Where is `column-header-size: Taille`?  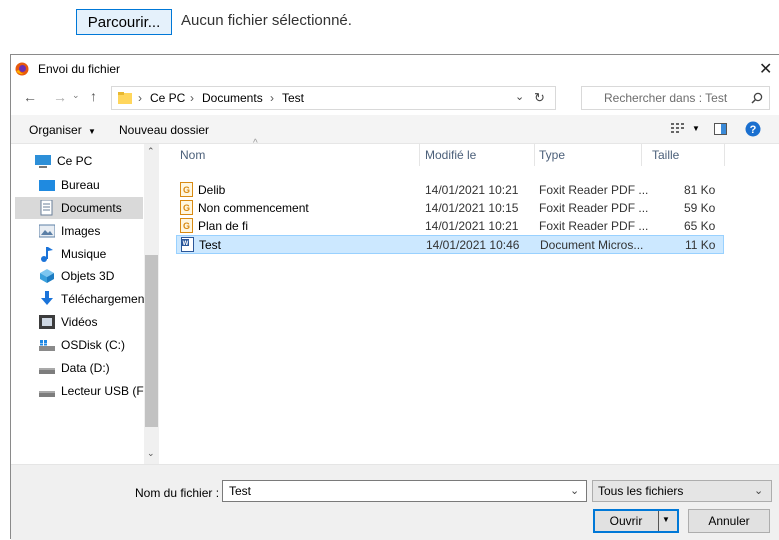
column-header-size: Taille is located at coordinates (665, 155).